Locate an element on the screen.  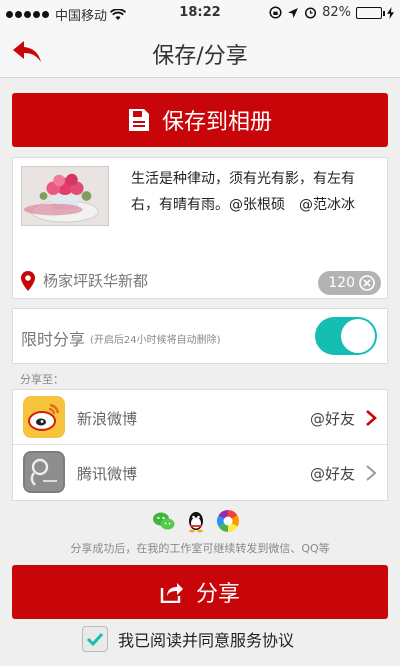
save-icon is located at coordinates (138, 120).